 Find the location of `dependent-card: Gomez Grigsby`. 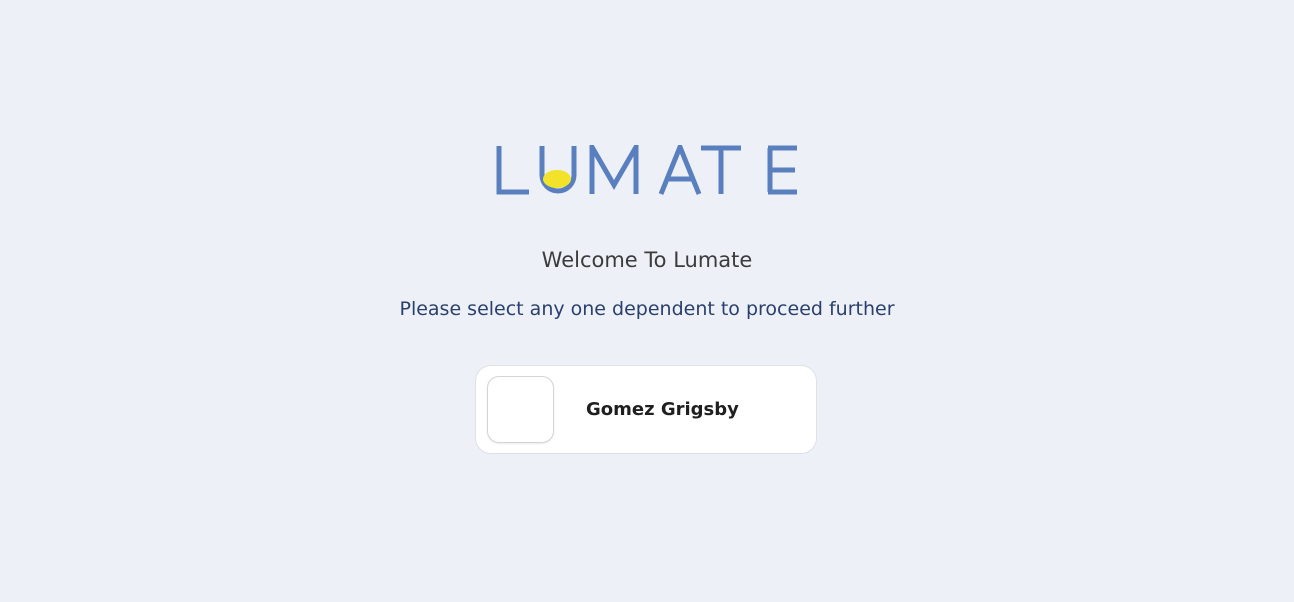

dependent-card: Gomez Grigsby is located at coordinates (646, 409).